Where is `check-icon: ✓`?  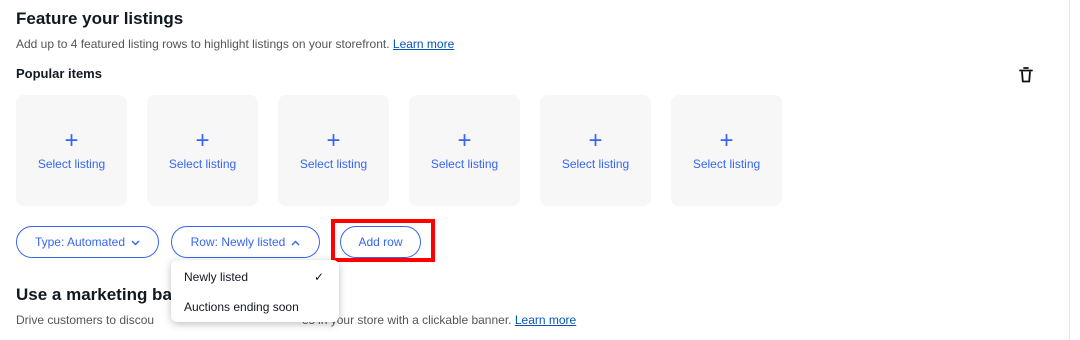
check-icon: ✓ is located at coordinates (319, 277).